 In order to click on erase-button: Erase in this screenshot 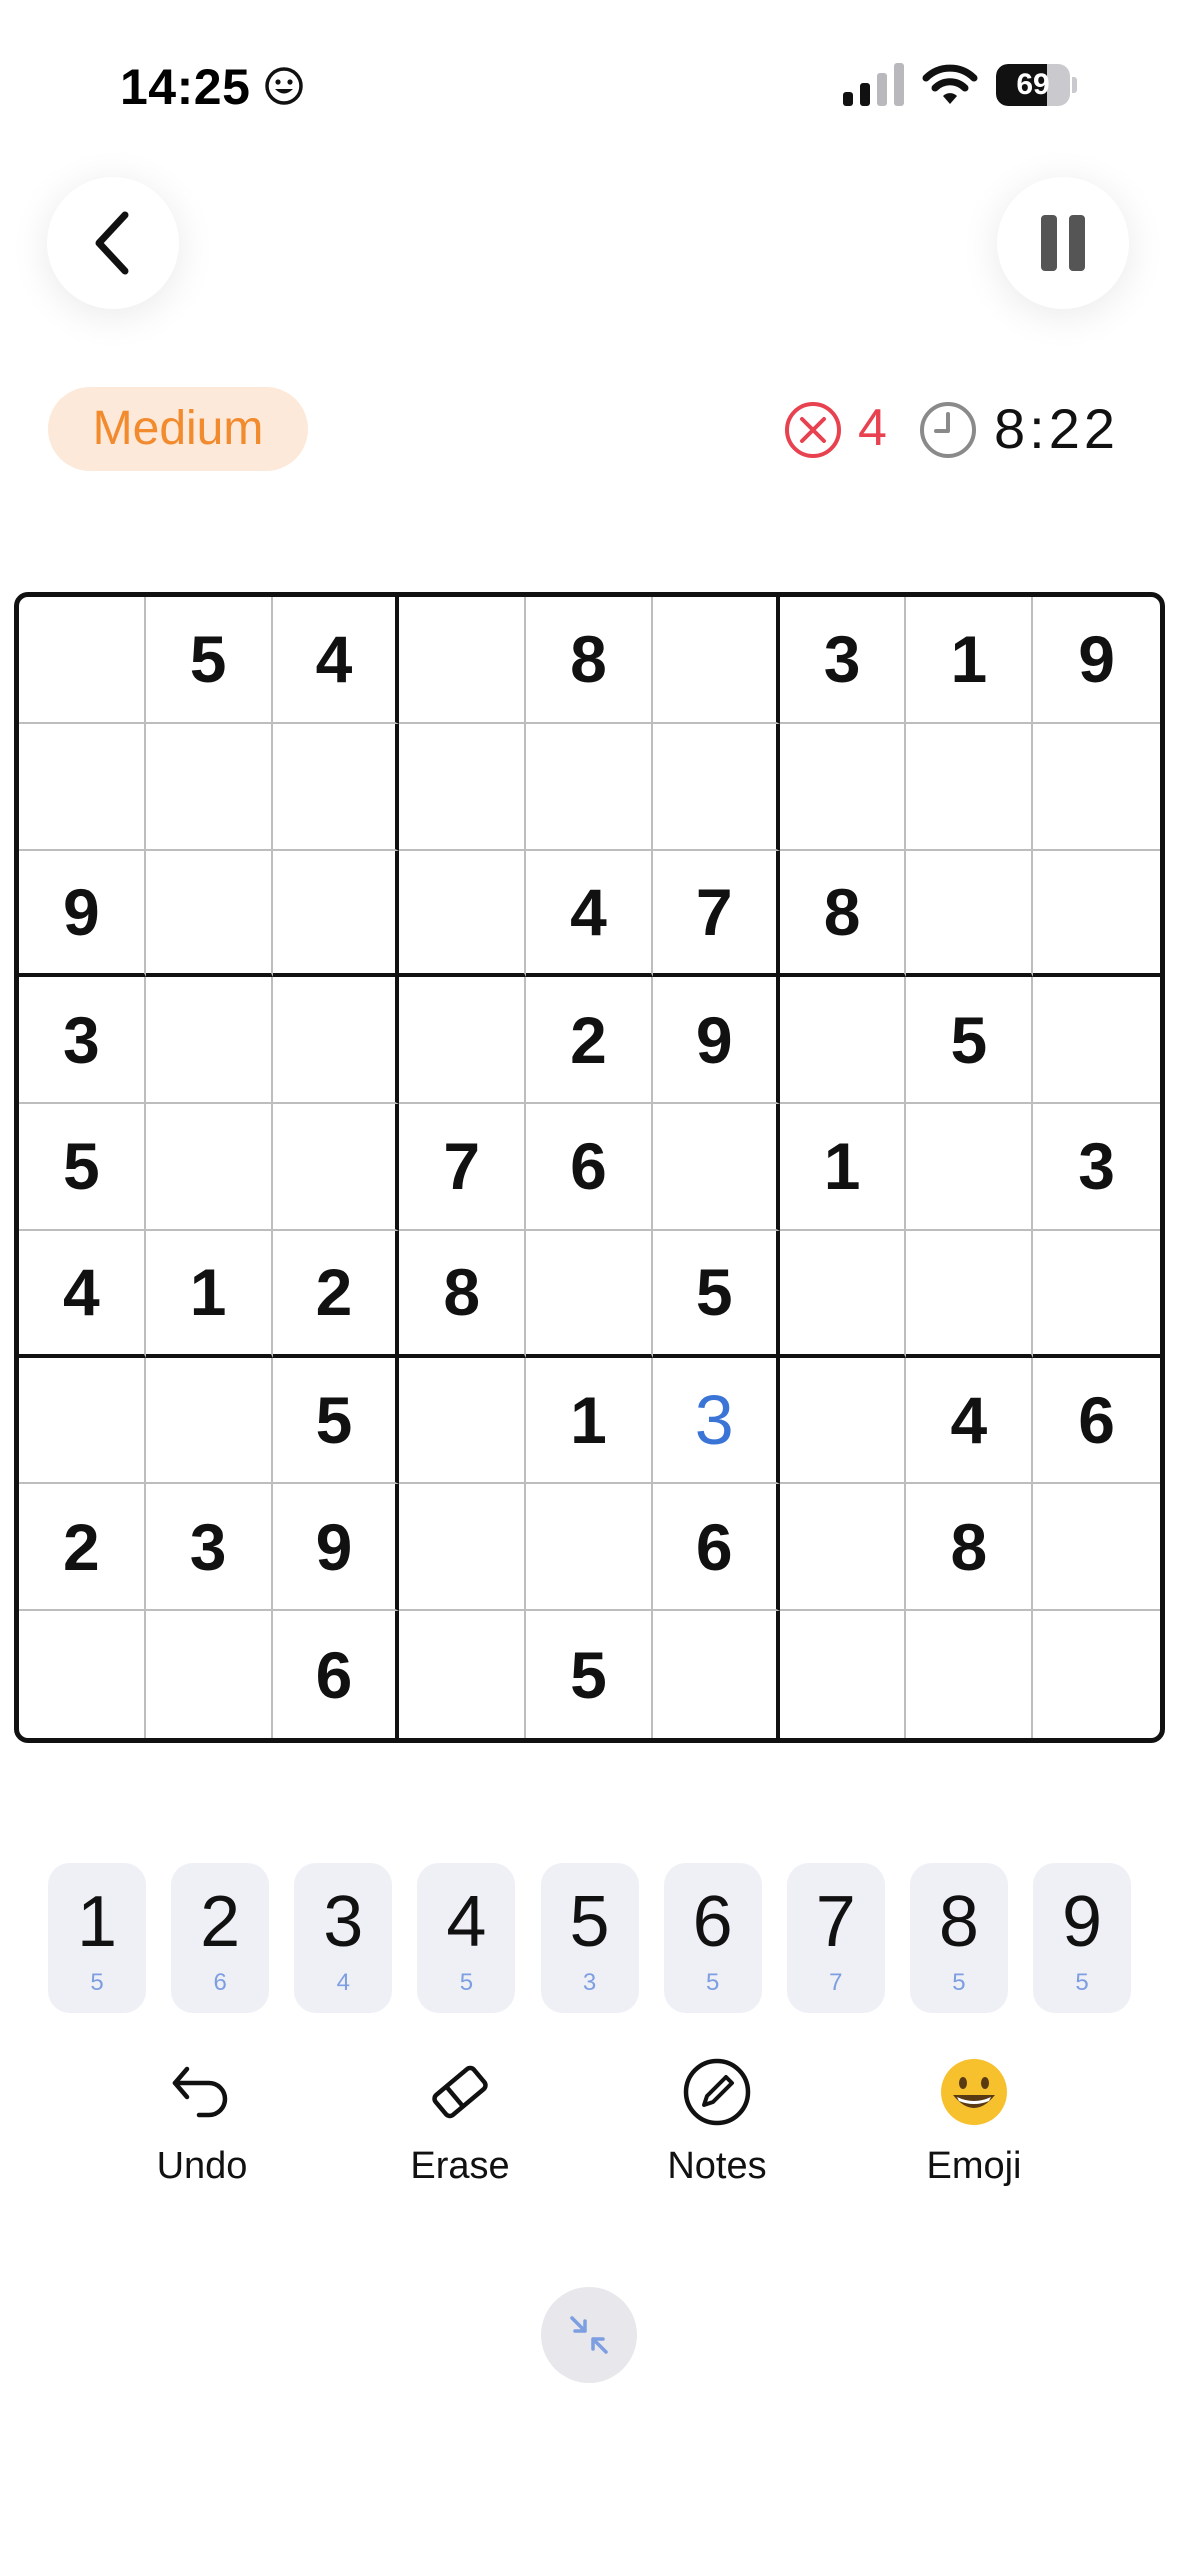, I will do `click(460, 2125)`.